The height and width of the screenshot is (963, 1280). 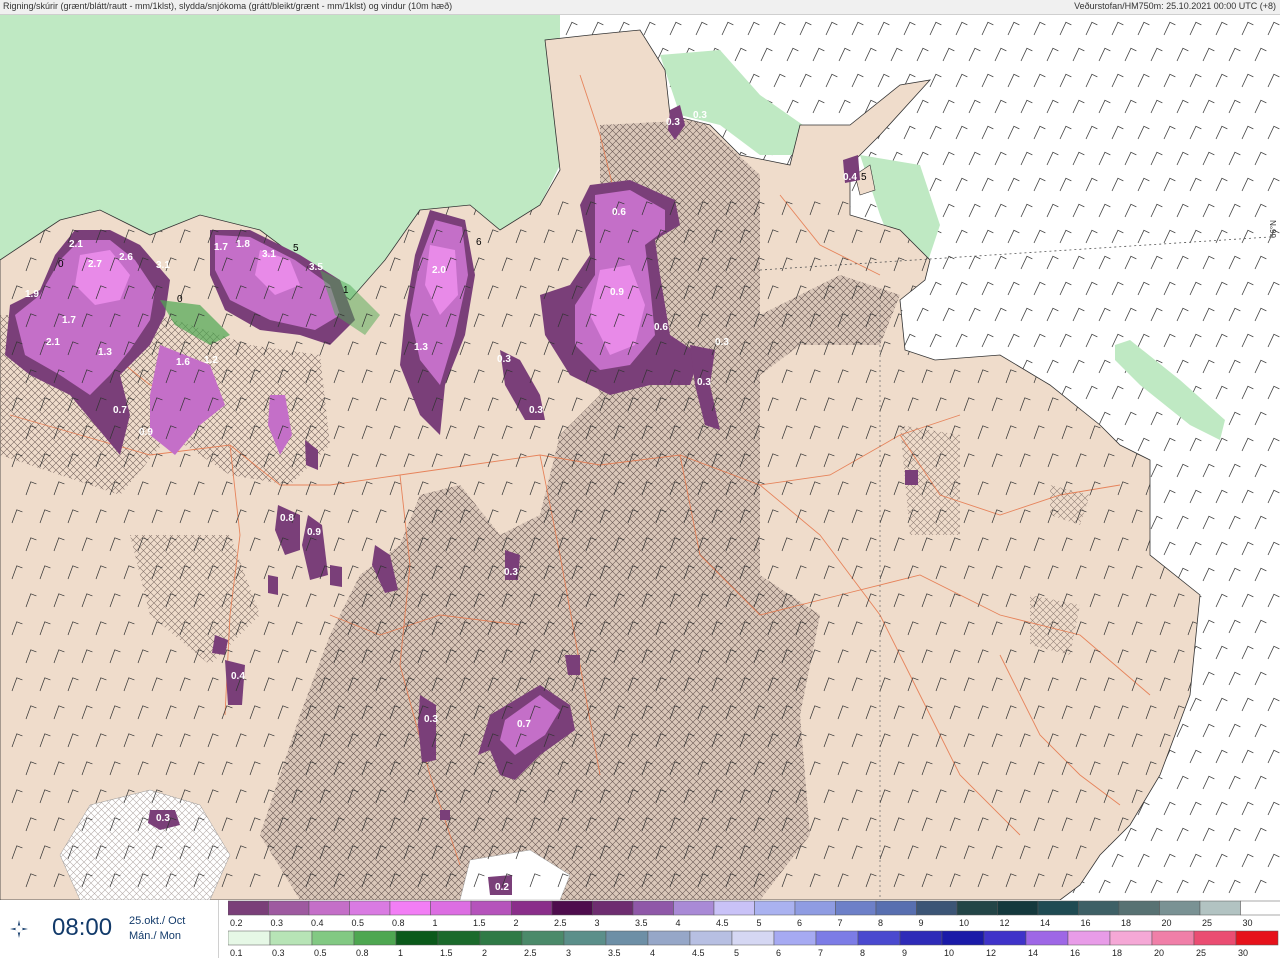 I want to click on snow-scale-value-label: 2.5, so click(x=560, y=923).